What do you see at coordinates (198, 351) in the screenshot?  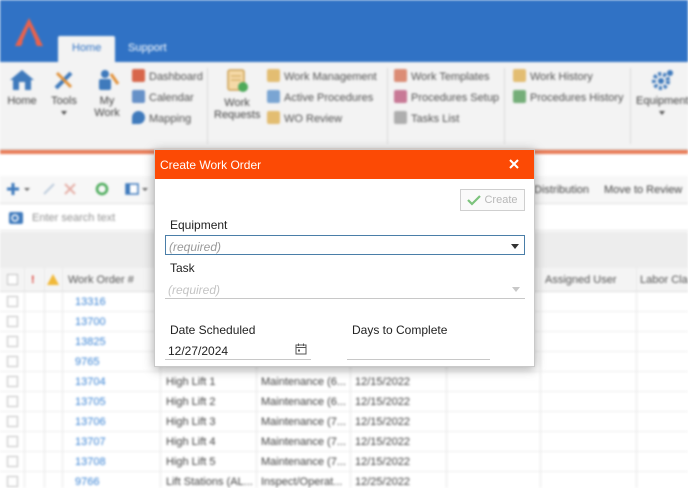 I see `date-scheduled-value: 12/27/2024` at bounding box center [198, 351].